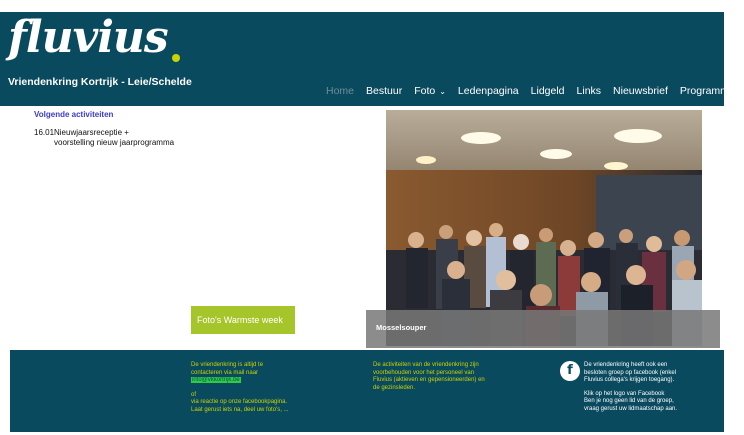 This screenshot has height=435, width=744. I want to click on footer-text: Ben je nog geen lid van de groep,, so click(629, 401).